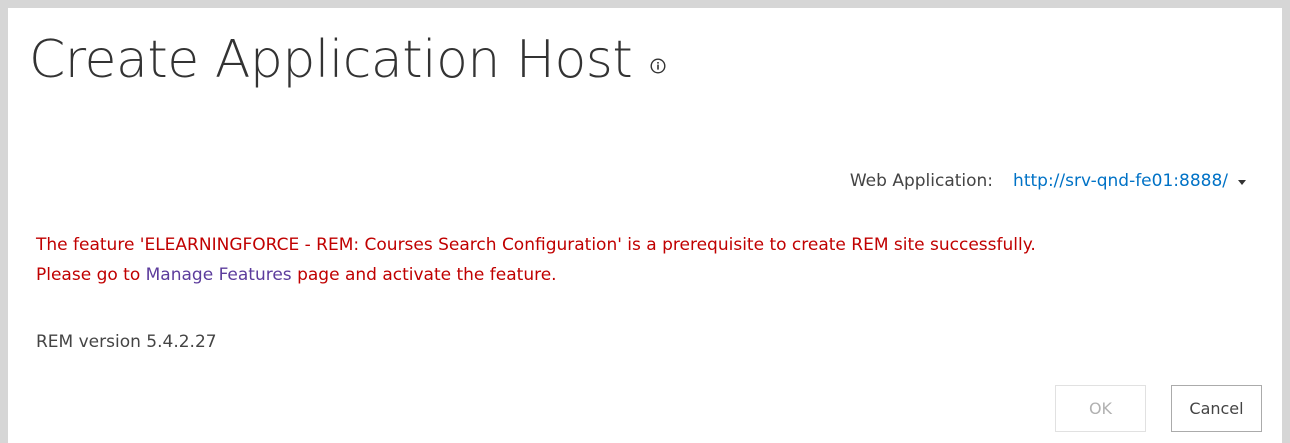 This screenshot has height=443, width=1290. I want to click on web-application-label: Web Application:, so click(921, 181).